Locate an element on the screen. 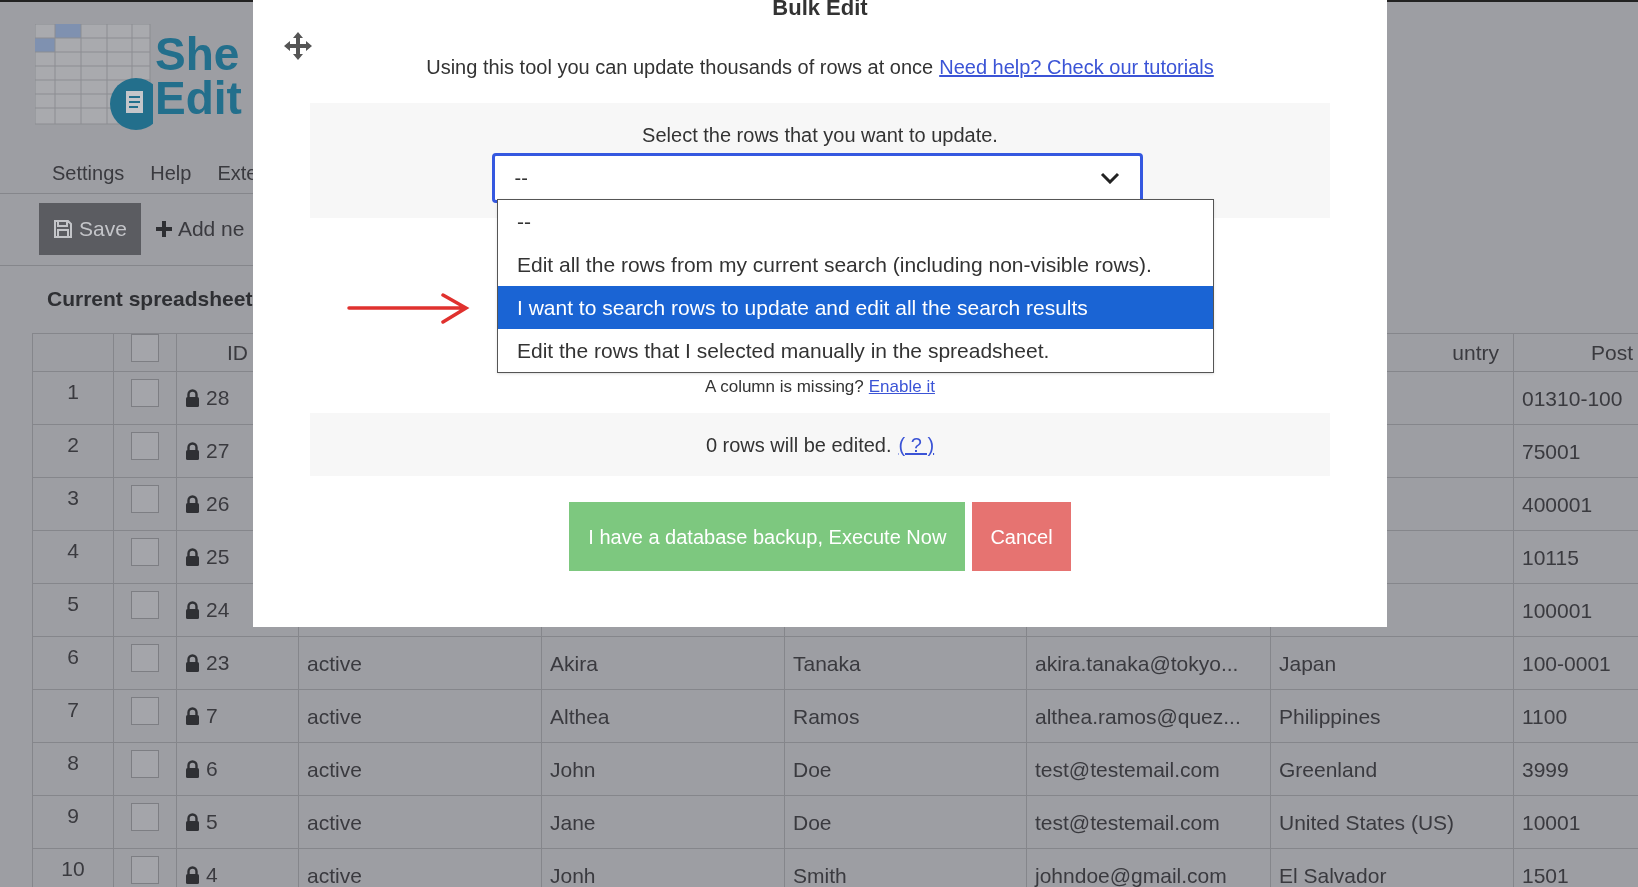  rows-count-text: 0 rows will be edited. is located at coordinates (798, 445).